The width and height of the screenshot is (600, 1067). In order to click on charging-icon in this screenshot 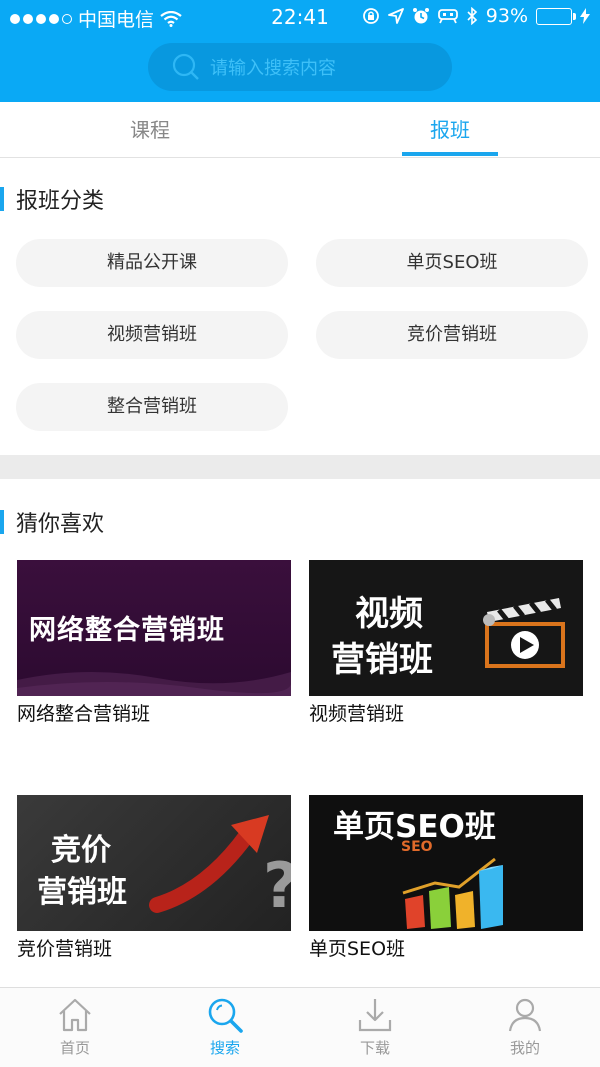, I will do `click(585, 16)`.